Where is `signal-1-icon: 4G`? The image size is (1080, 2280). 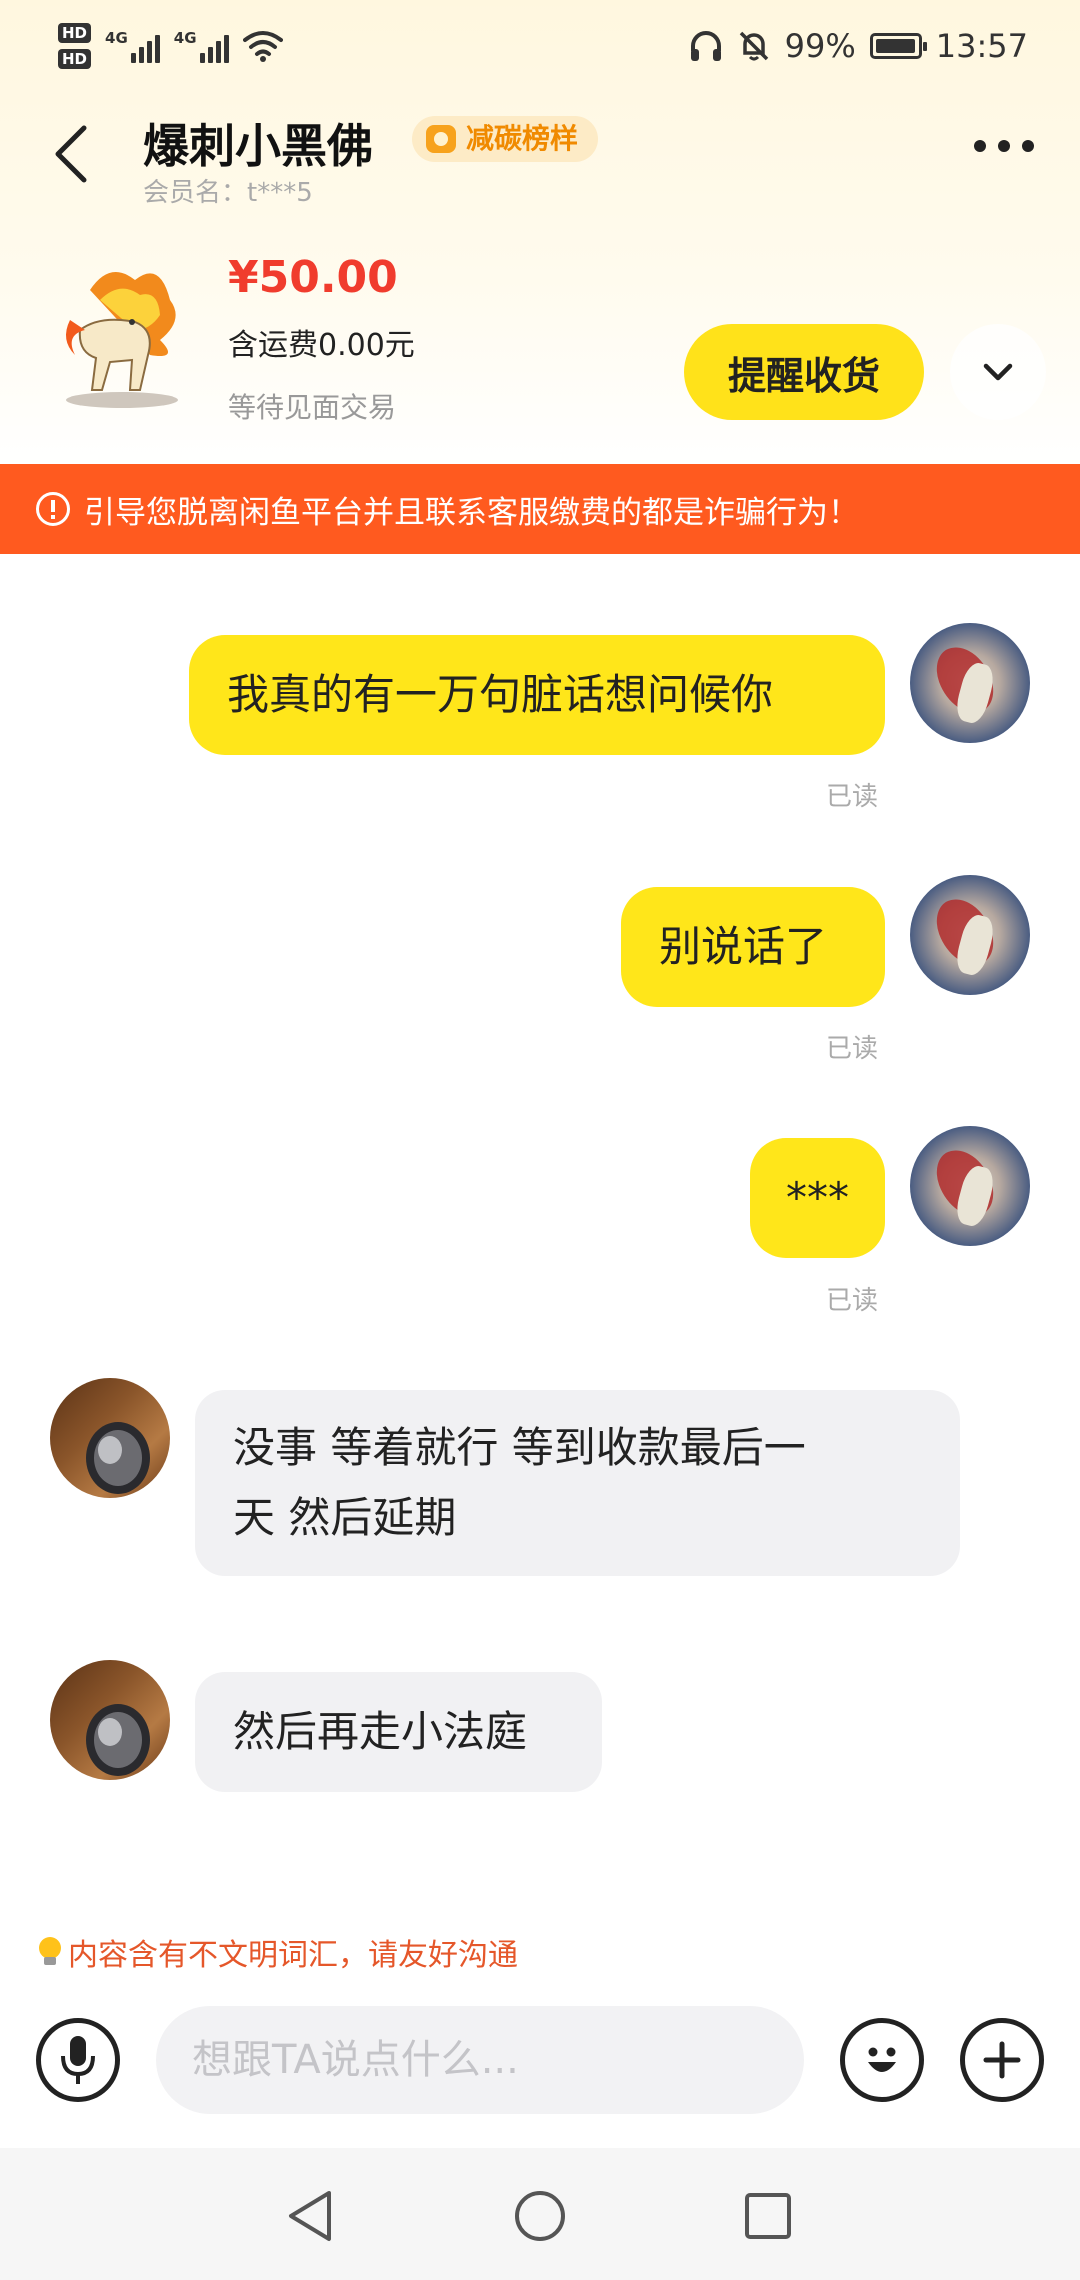
signal-1-icon: 4G is located at coordinates (132, 46).